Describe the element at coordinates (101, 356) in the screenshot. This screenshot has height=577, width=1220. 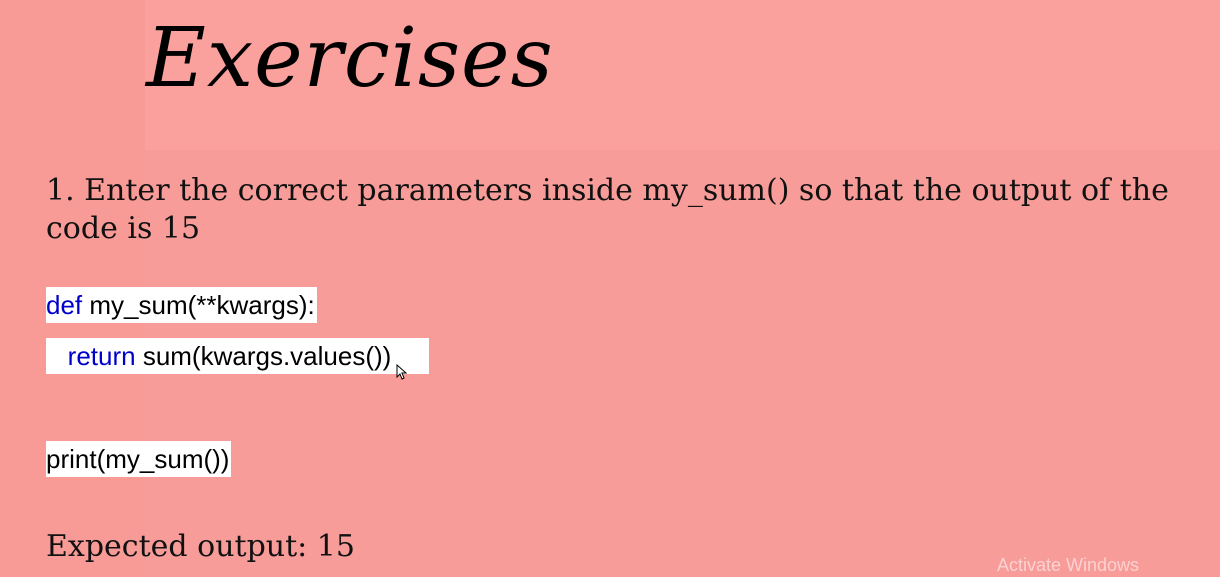
I see `keyword-return: return` at that location.